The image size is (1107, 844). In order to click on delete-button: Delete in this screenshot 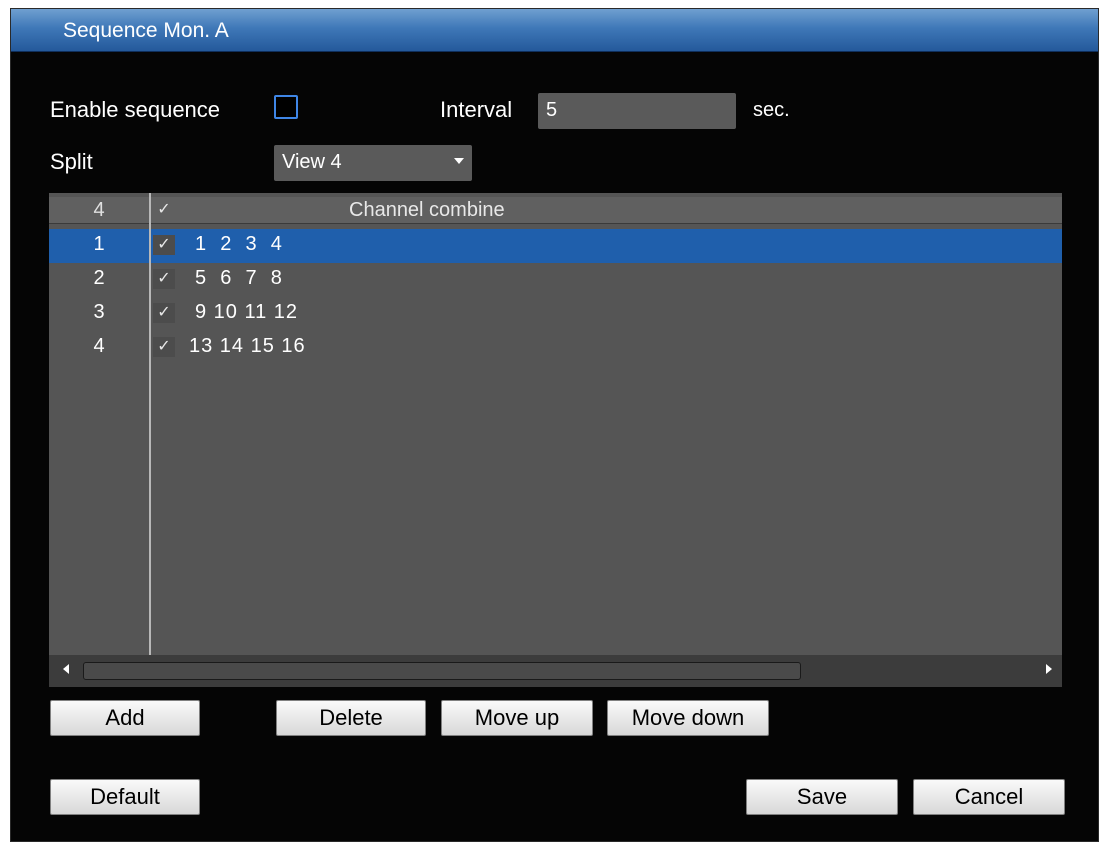, I will do `click(351, 718)`.